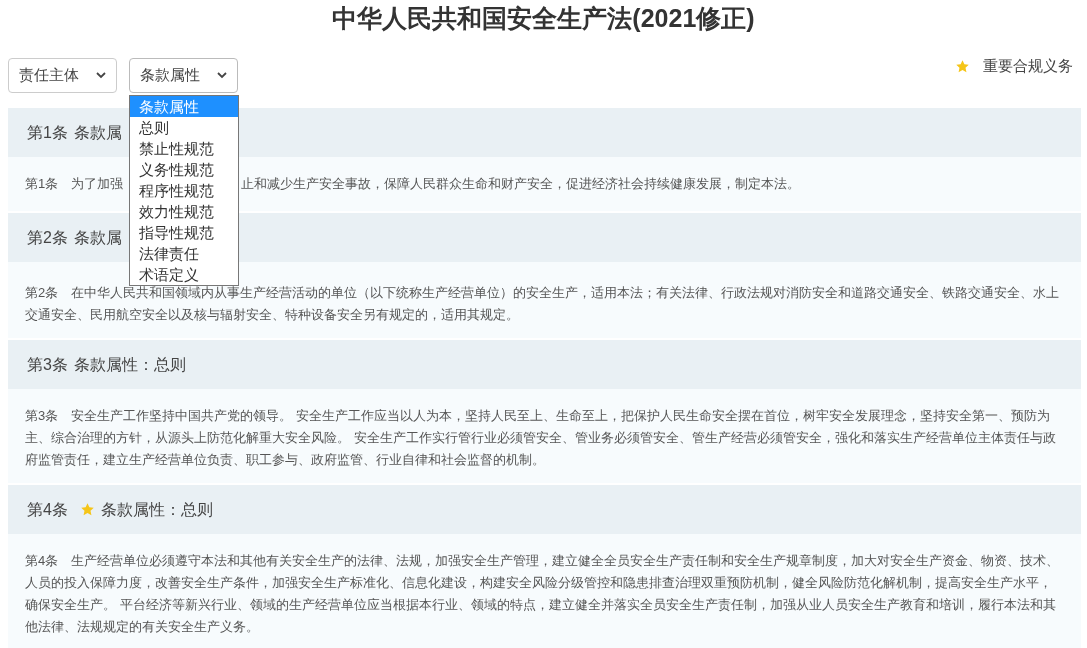 Image resolution: width=1087 pixels, height=648 pixels. I want to click on article-text: 第4条 生产经营单位必须遵守本法和其他有关安全生产的法律、法规，加强安全生产管理，建立健全全员安全生产责任制和安全生产规章制度，加大对安全生产资金、物资、技术、人员的投入保障力度，改善安全生产条件，加强安全生产标准化、信息化建设，构建安全风险分级管控和隐患排查治理双重预防机制，健全风险防范化解机制，提高安全生产水平，确保安全生产。 平台经济等新兴行业、领域的生产经营单位应当根据本行业、领域的特点，建立健全并落实全员安全生产责任制，加强从业人员安全生产教育和培训，履行本法和其他法律、法规规定的有关安全生产义务。, so click(543, 594).